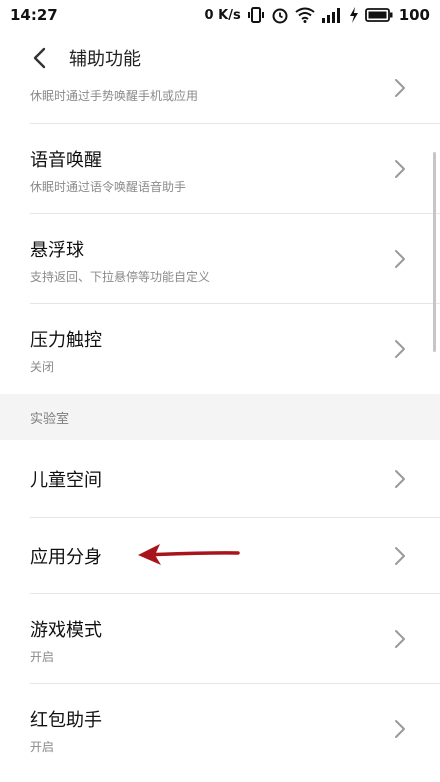 Image resolution: width=440 pixels, height=782 pixels. Describe the element at coordinates (220, 259) in the screenshot. I see `list-item-floating-ball: 悬浮球 支持返回、下拉悬停等功能自定义` at that location.